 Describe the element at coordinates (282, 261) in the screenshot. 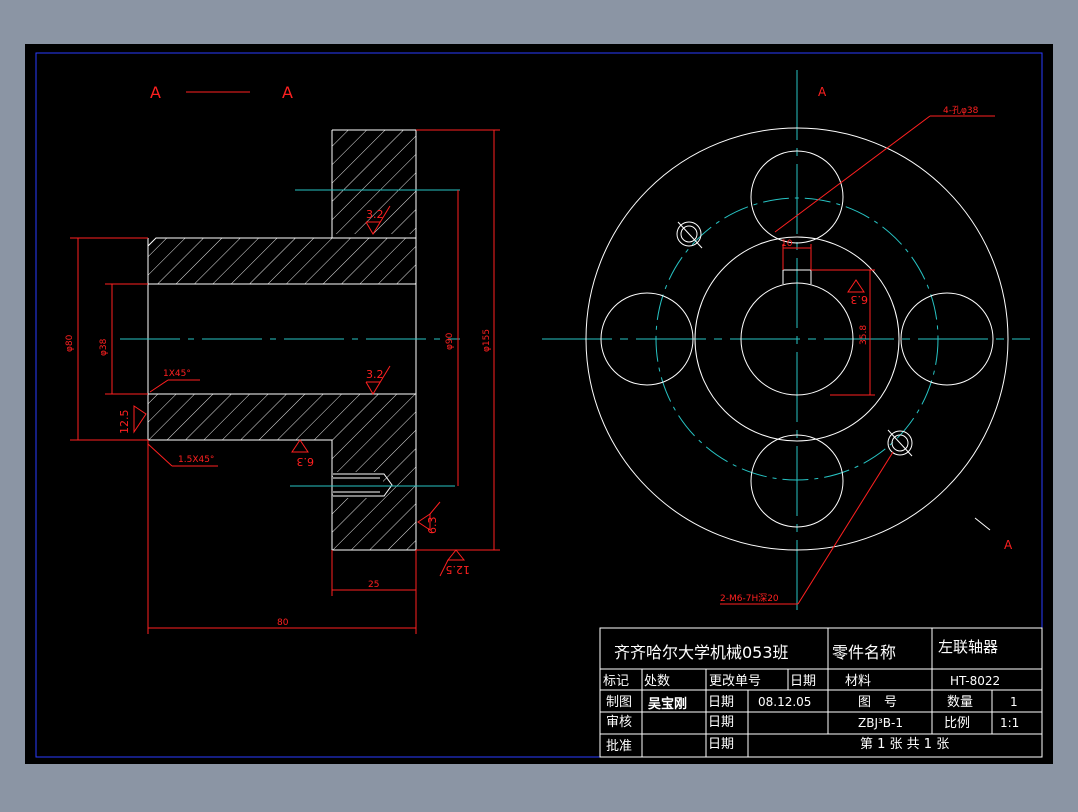

I see `hub-upper-hatch` at that location.